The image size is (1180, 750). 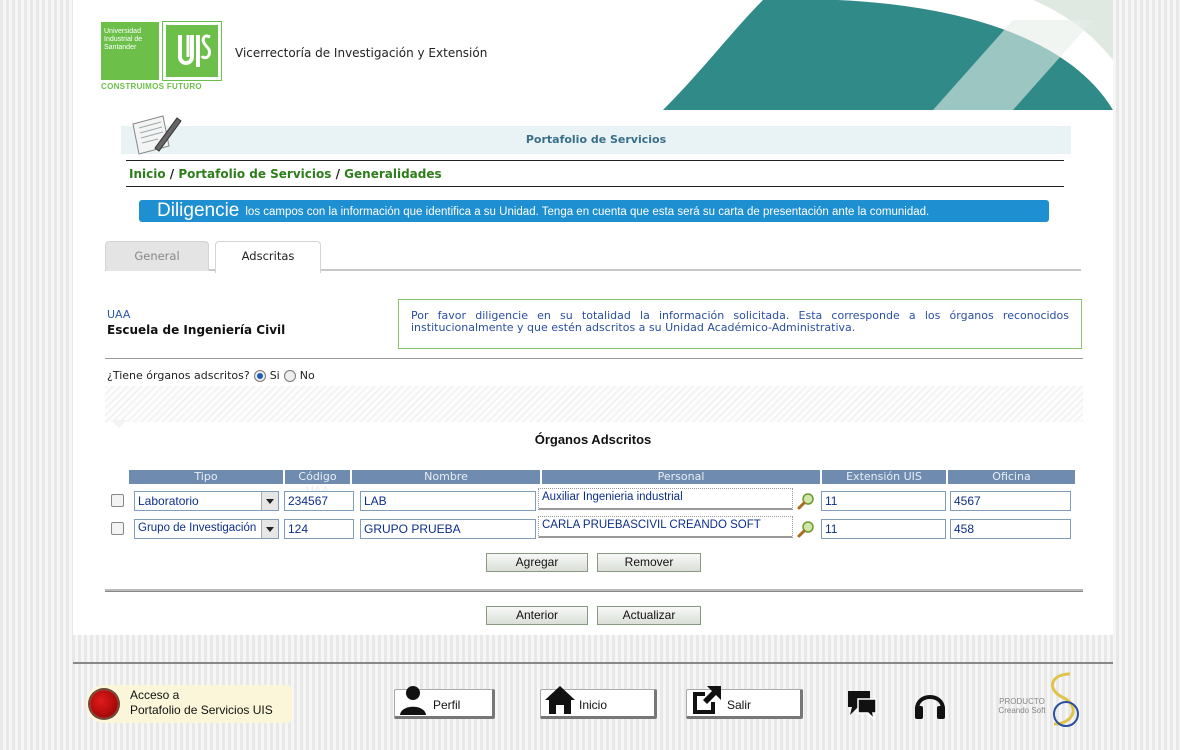 I want to click on nombre-input: GRUPO PRUEBA, so click(x=448, y=529).